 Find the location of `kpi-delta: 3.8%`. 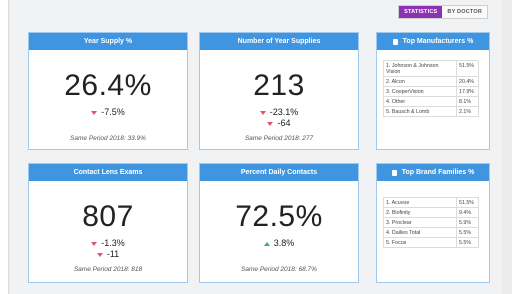

kpi-delta: 3.8% is located at coordinates (279, 243).